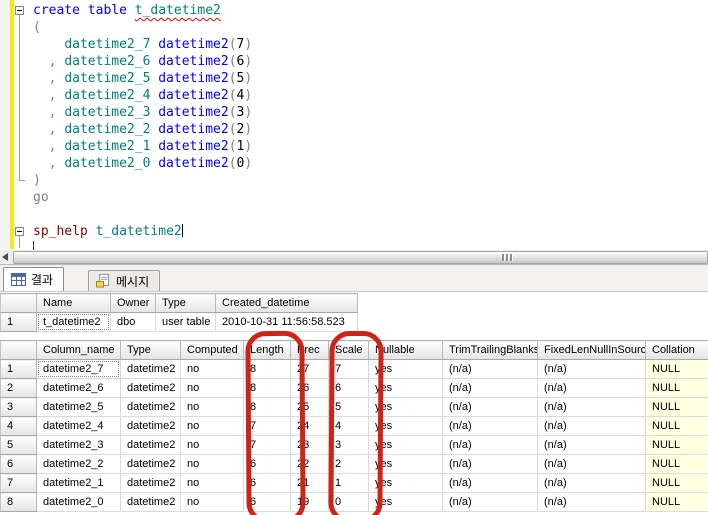 The height and width of the screenshot is (515, 708). I want to click on tab-messages: 메시지, so click(124, 280).